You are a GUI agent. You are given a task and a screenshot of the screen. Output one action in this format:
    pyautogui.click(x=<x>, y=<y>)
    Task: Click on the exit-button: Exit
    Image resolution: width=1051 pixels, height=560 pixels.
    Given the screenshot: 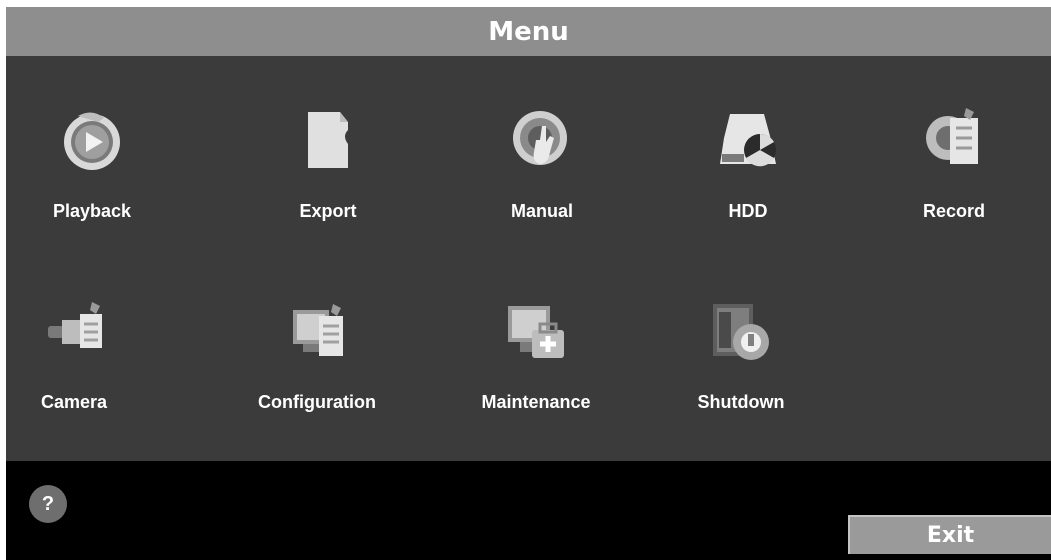 What is the action you would take?
    pyautogui.click(x=949, y=534)
    